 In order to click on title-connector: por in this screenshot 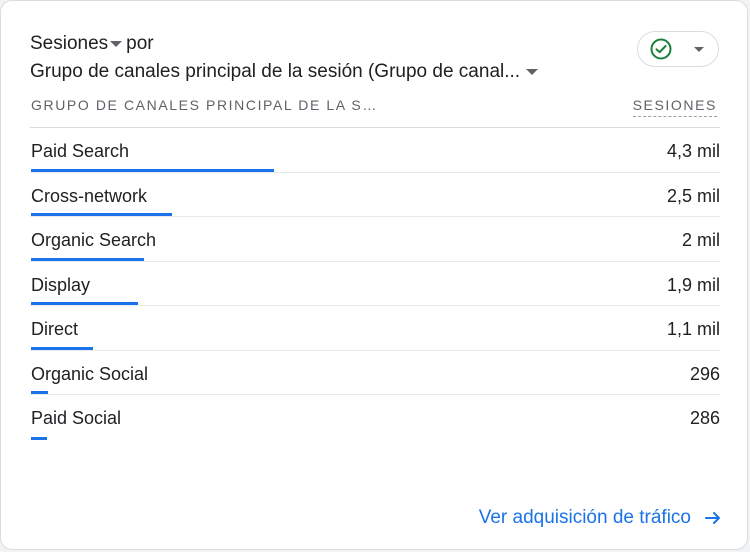, I will do `click(140, 43)`.